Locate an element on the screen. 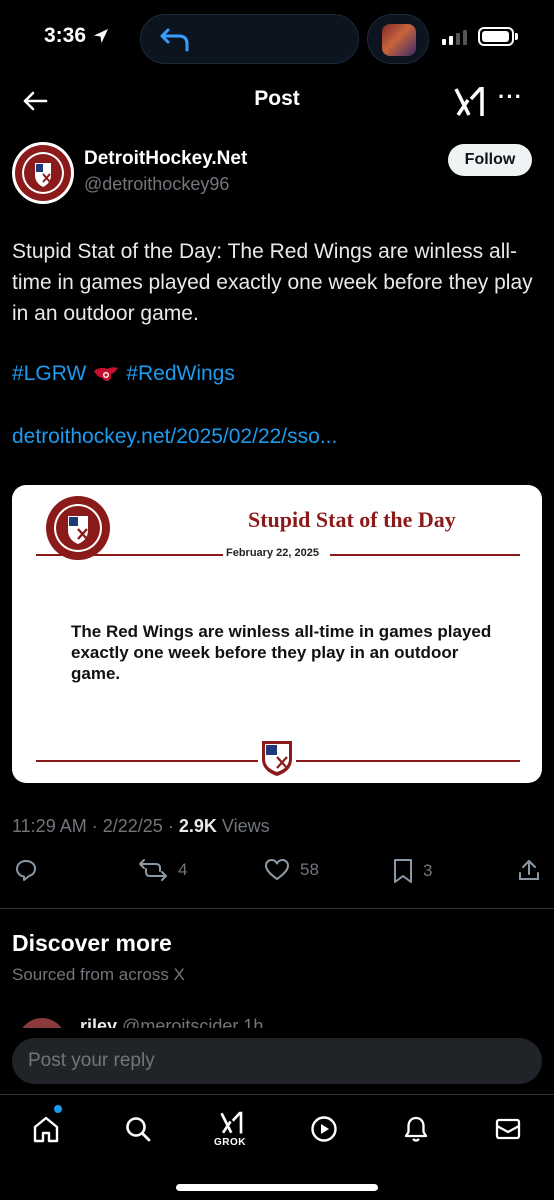 This screenshot has width=554, height=1200. repost-count: 4 is located at coordinates (183, 869).